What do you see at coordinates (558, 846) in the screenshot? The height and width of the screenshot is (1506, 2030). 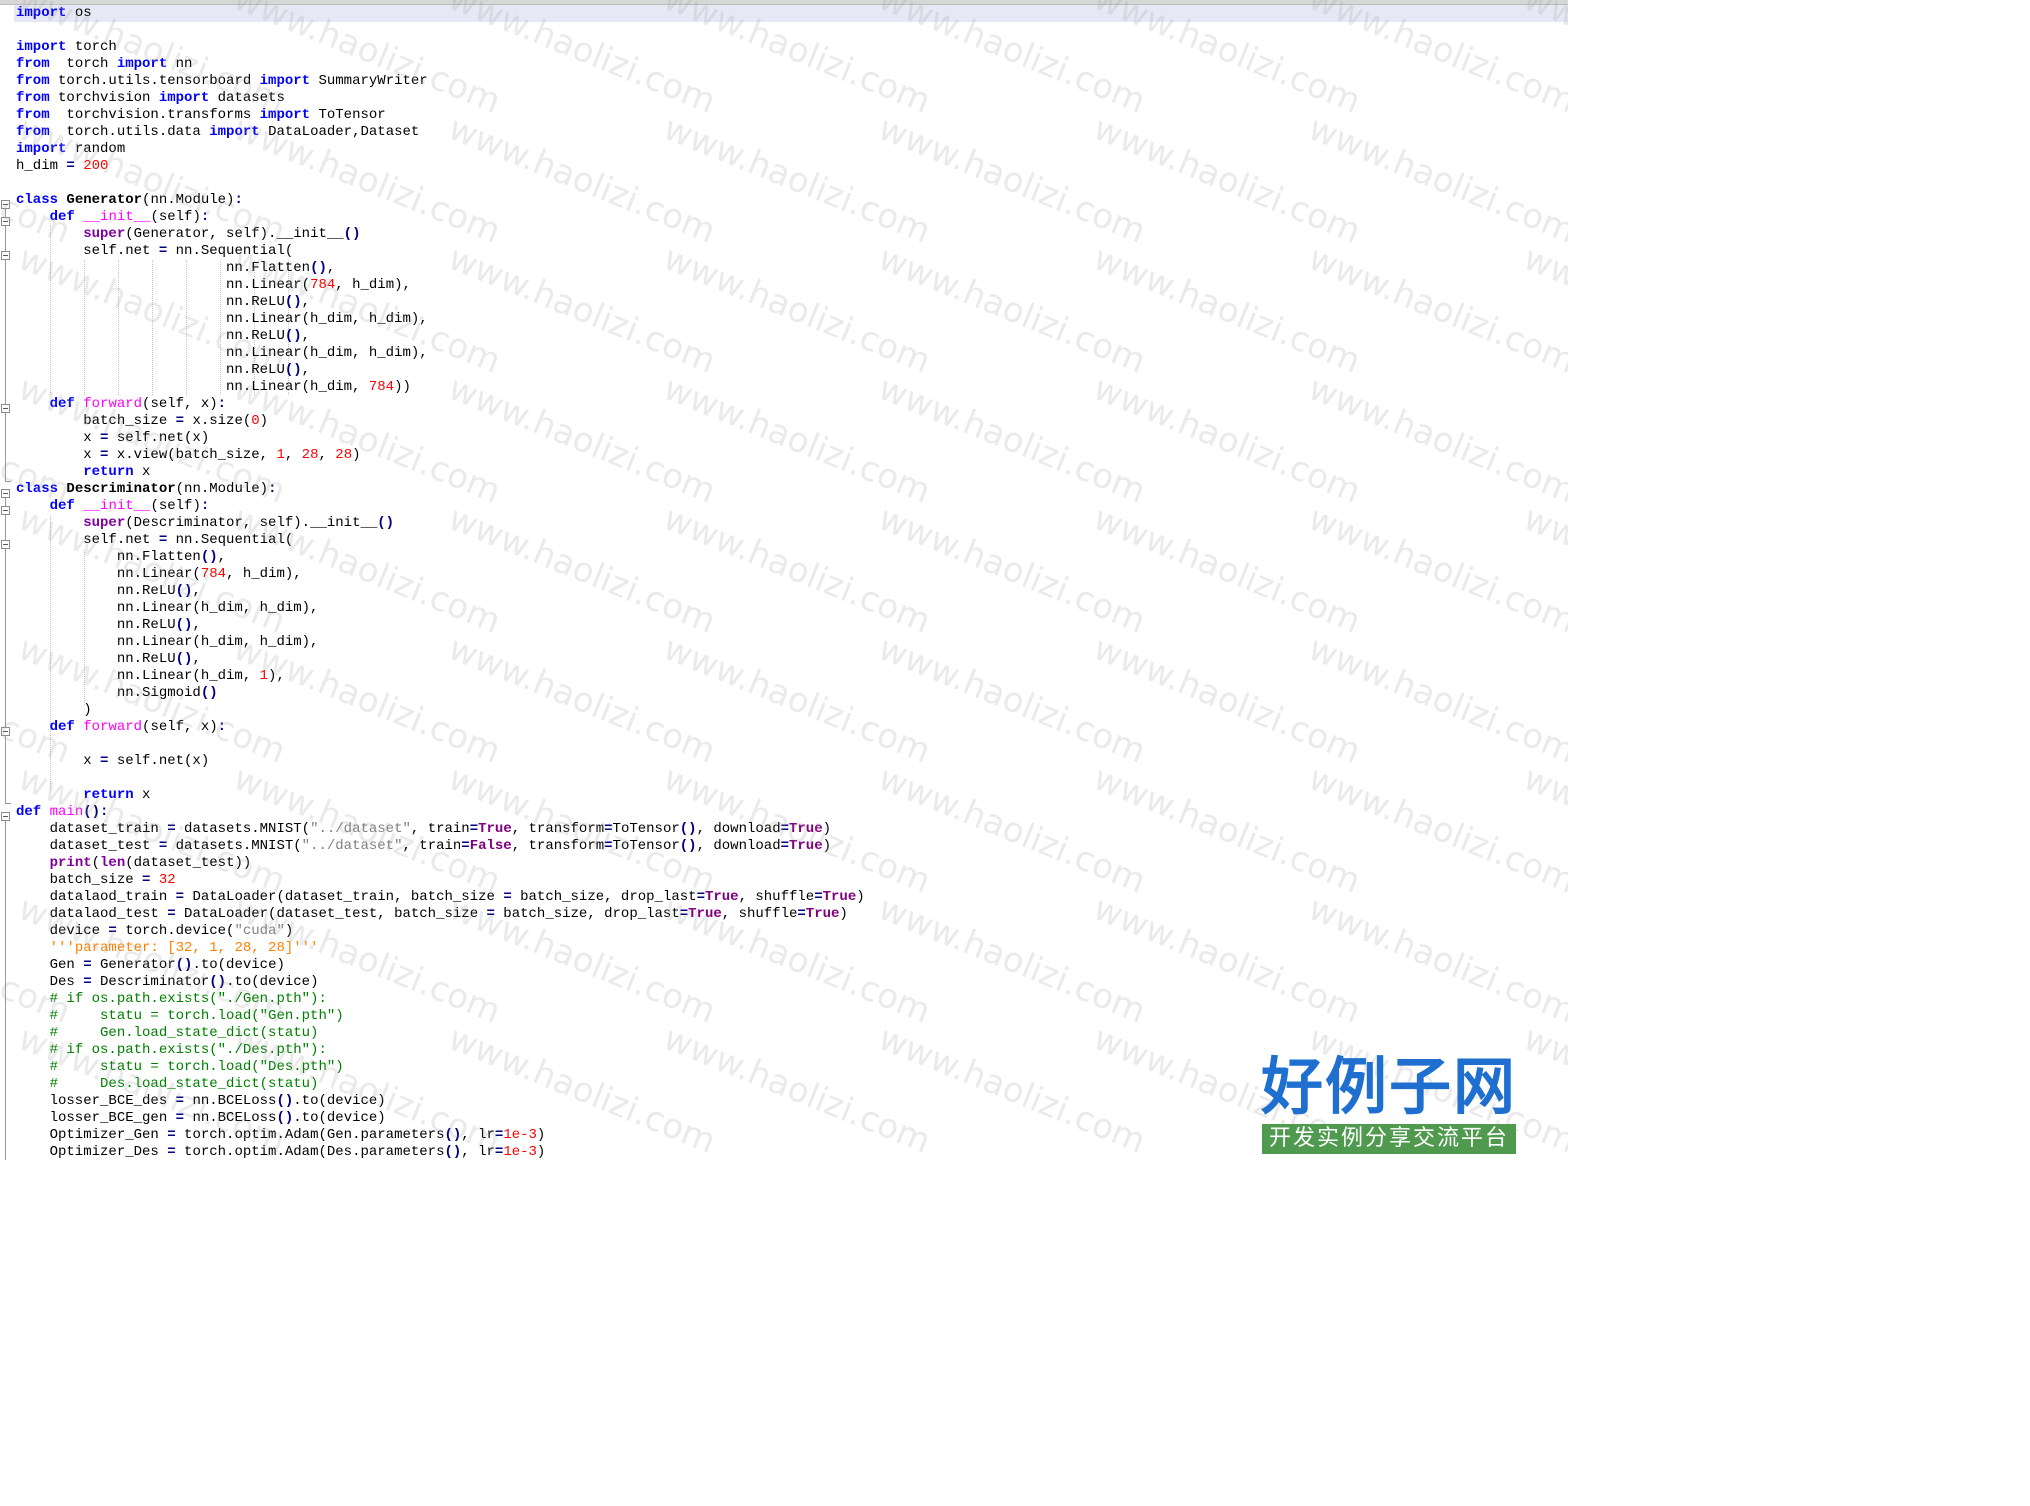 I see `code-token: , transform` at bounding box center [558, 846].